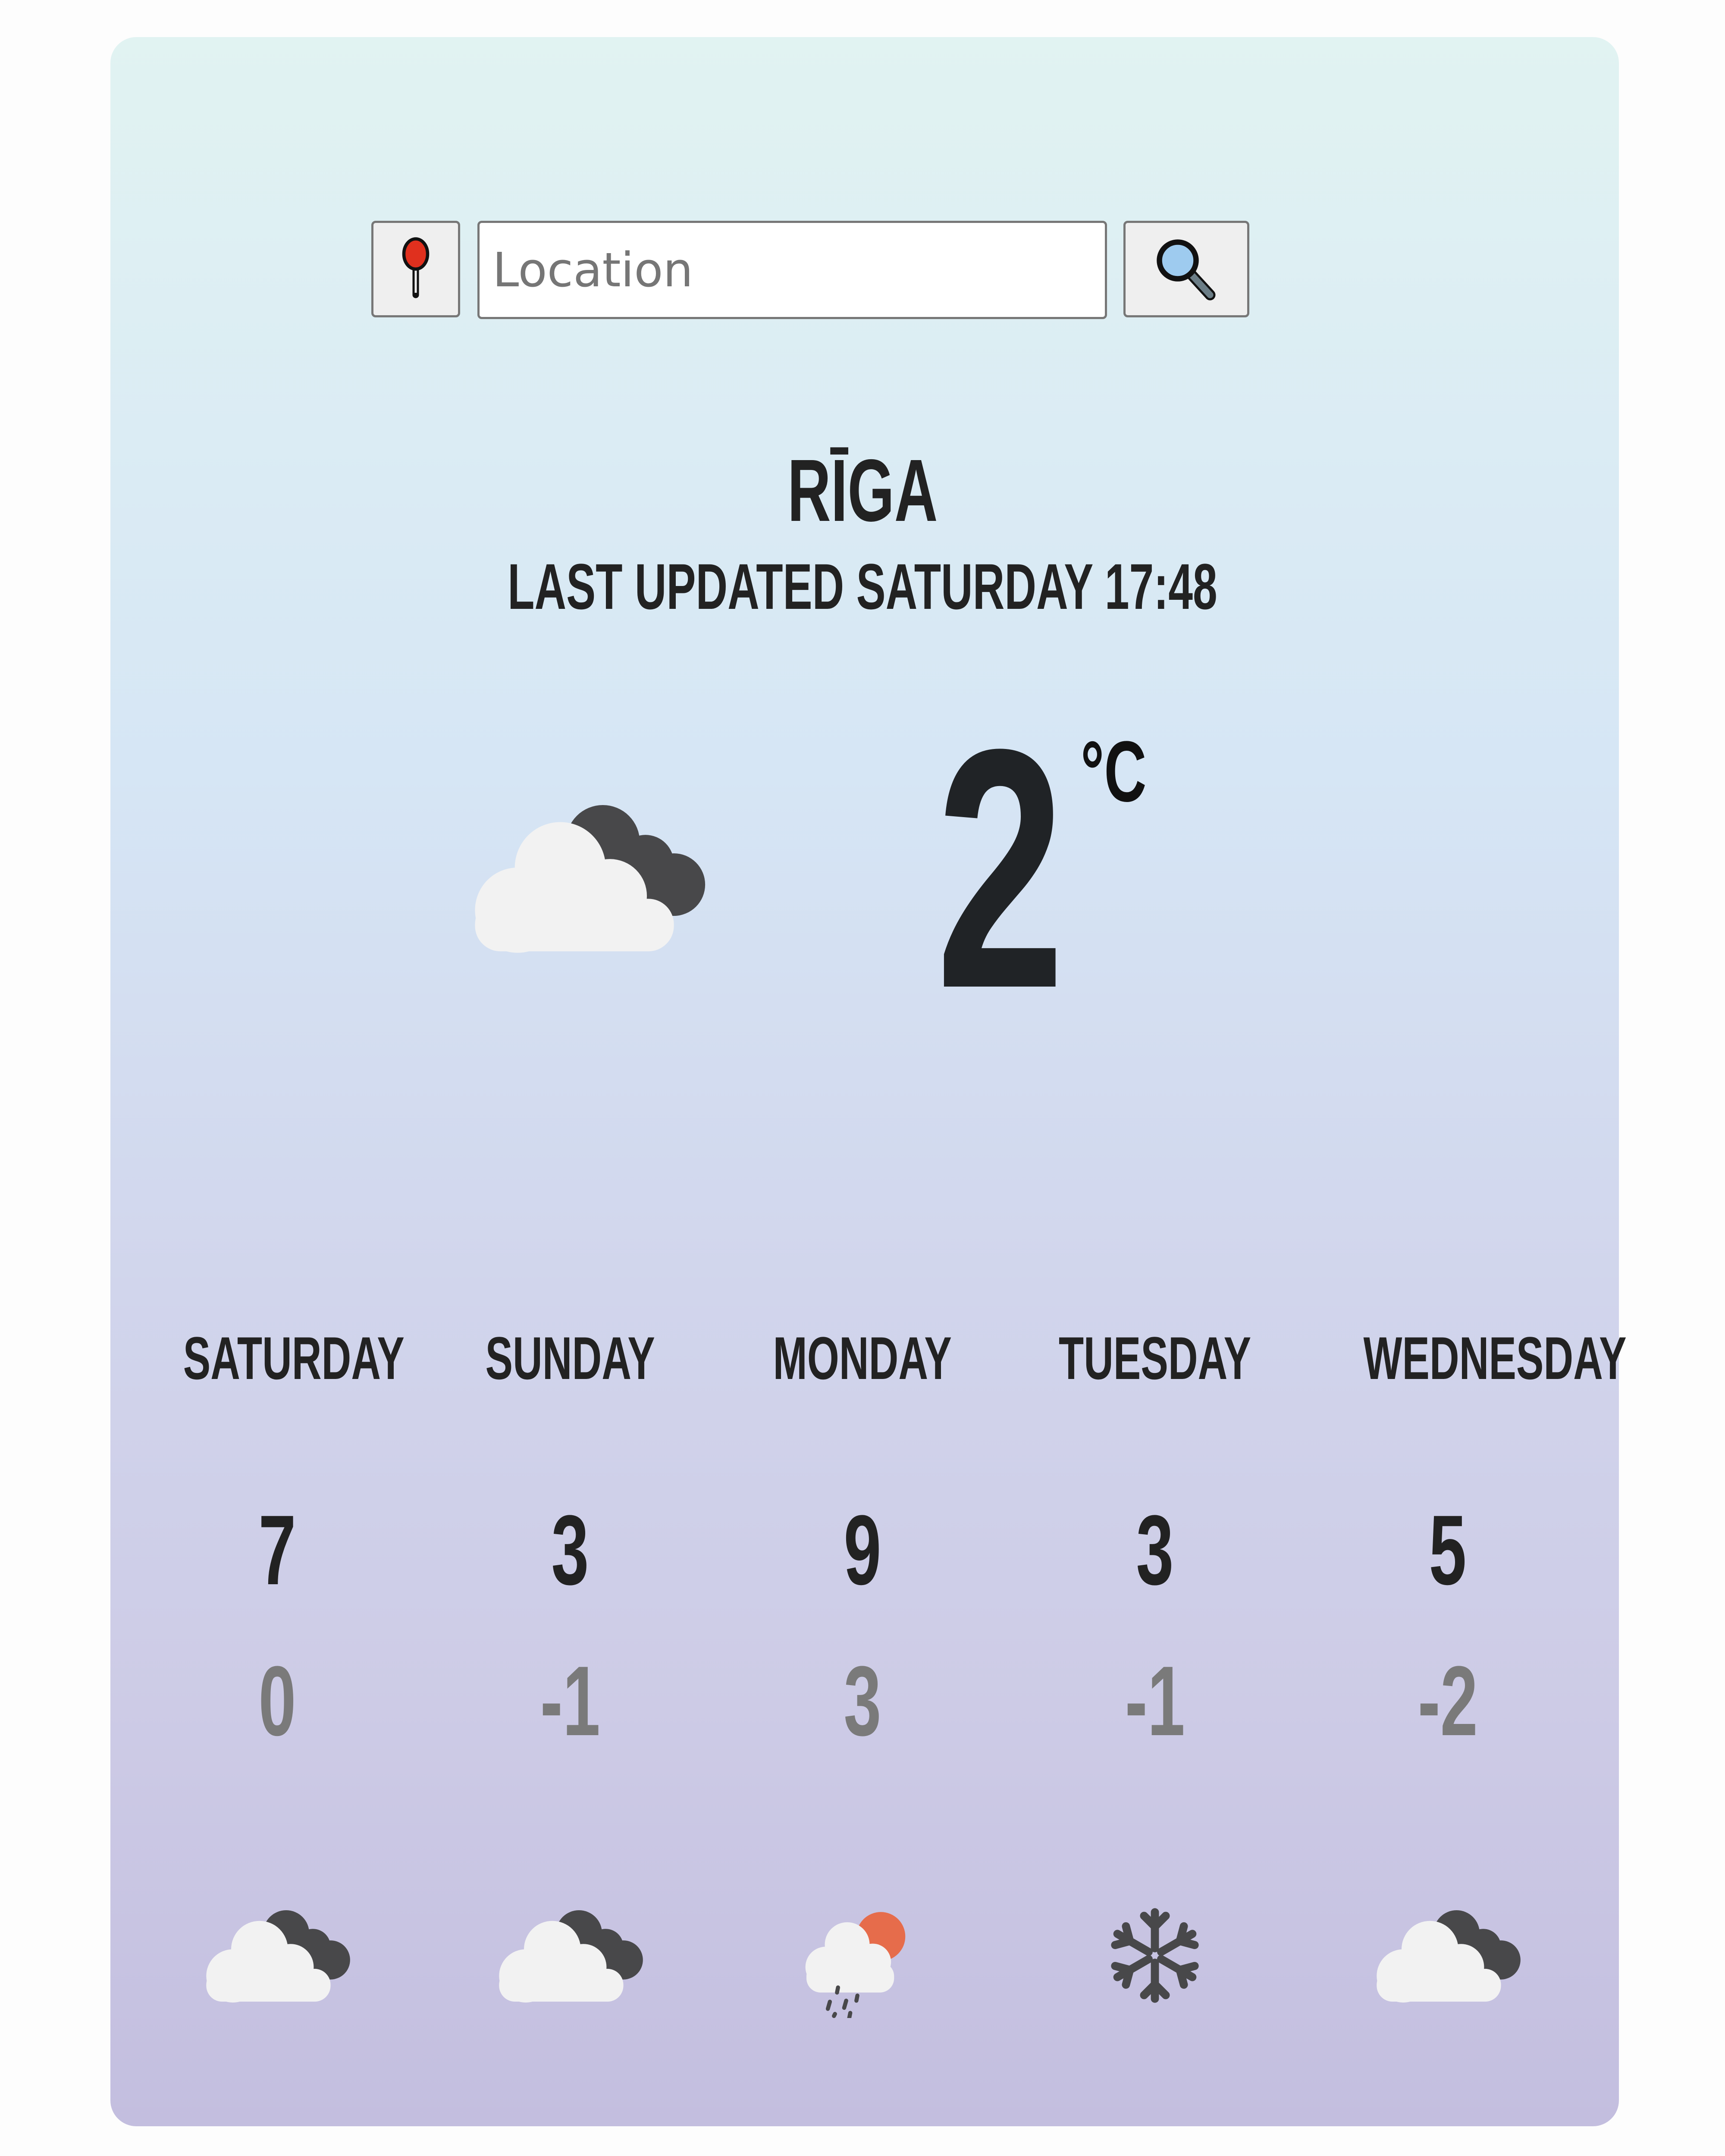 This screenshot has height=2156, width=1725. I want to click on forecast-high: 9, so click(862, 1550).